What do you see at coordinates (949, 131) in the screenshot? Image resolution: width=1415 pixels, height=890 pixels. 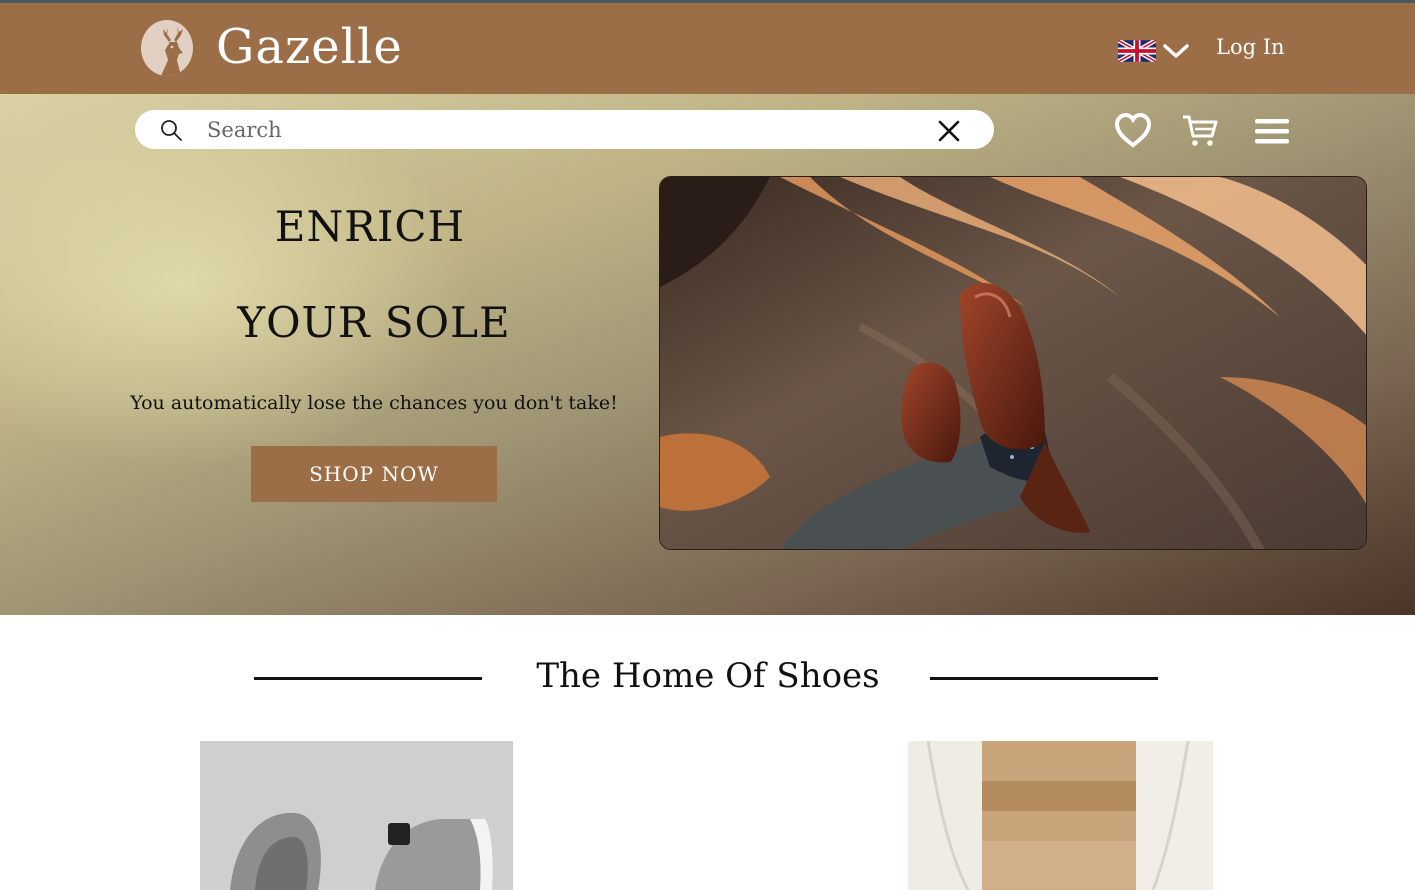 I see `close-icon` at bounding box center [949, 131].